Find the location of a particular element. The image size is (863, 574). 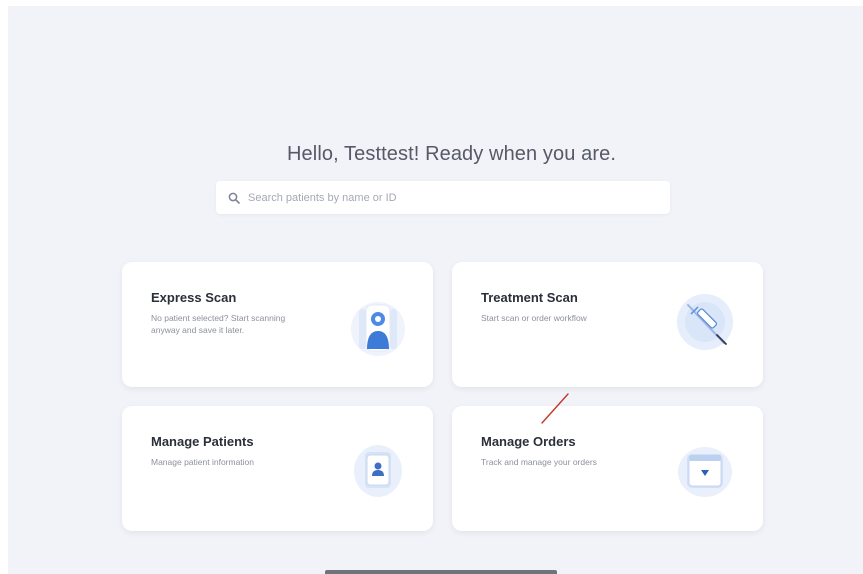

scan-person-icon is located at coordinates (378, 329).